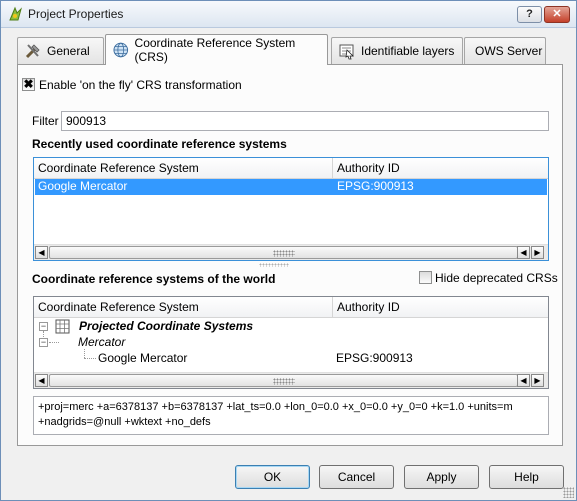  Describe the element at coordinates (76, 14) in the screenshot. I see `window-title: Project Properties` at that location.